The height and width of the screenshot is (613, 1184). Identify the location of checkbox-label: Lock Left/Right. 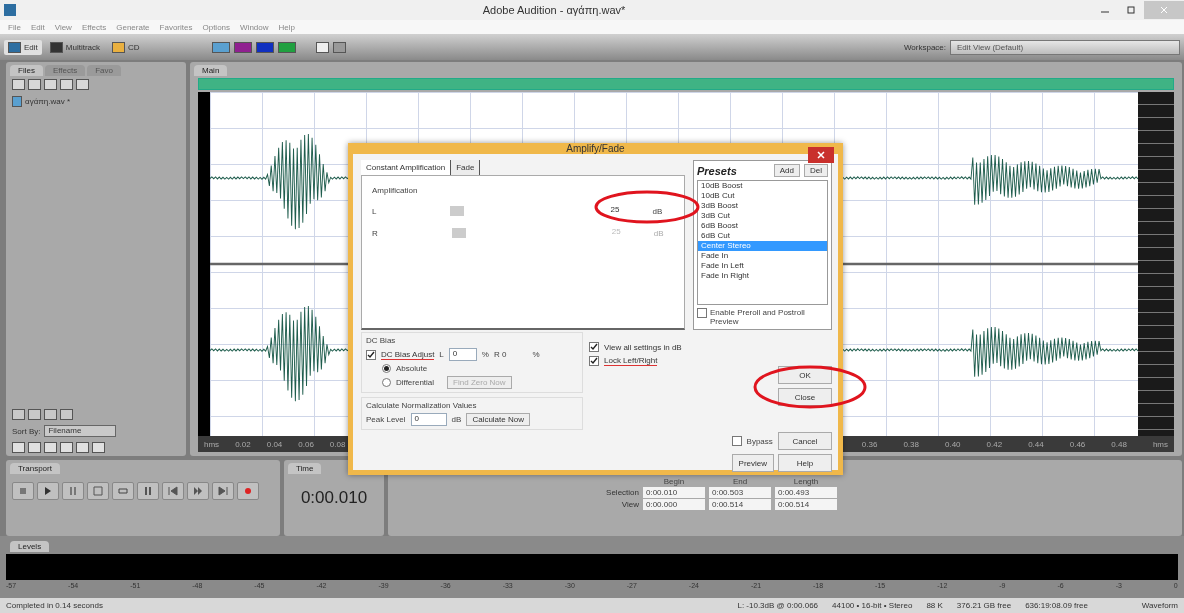
(631, 361).